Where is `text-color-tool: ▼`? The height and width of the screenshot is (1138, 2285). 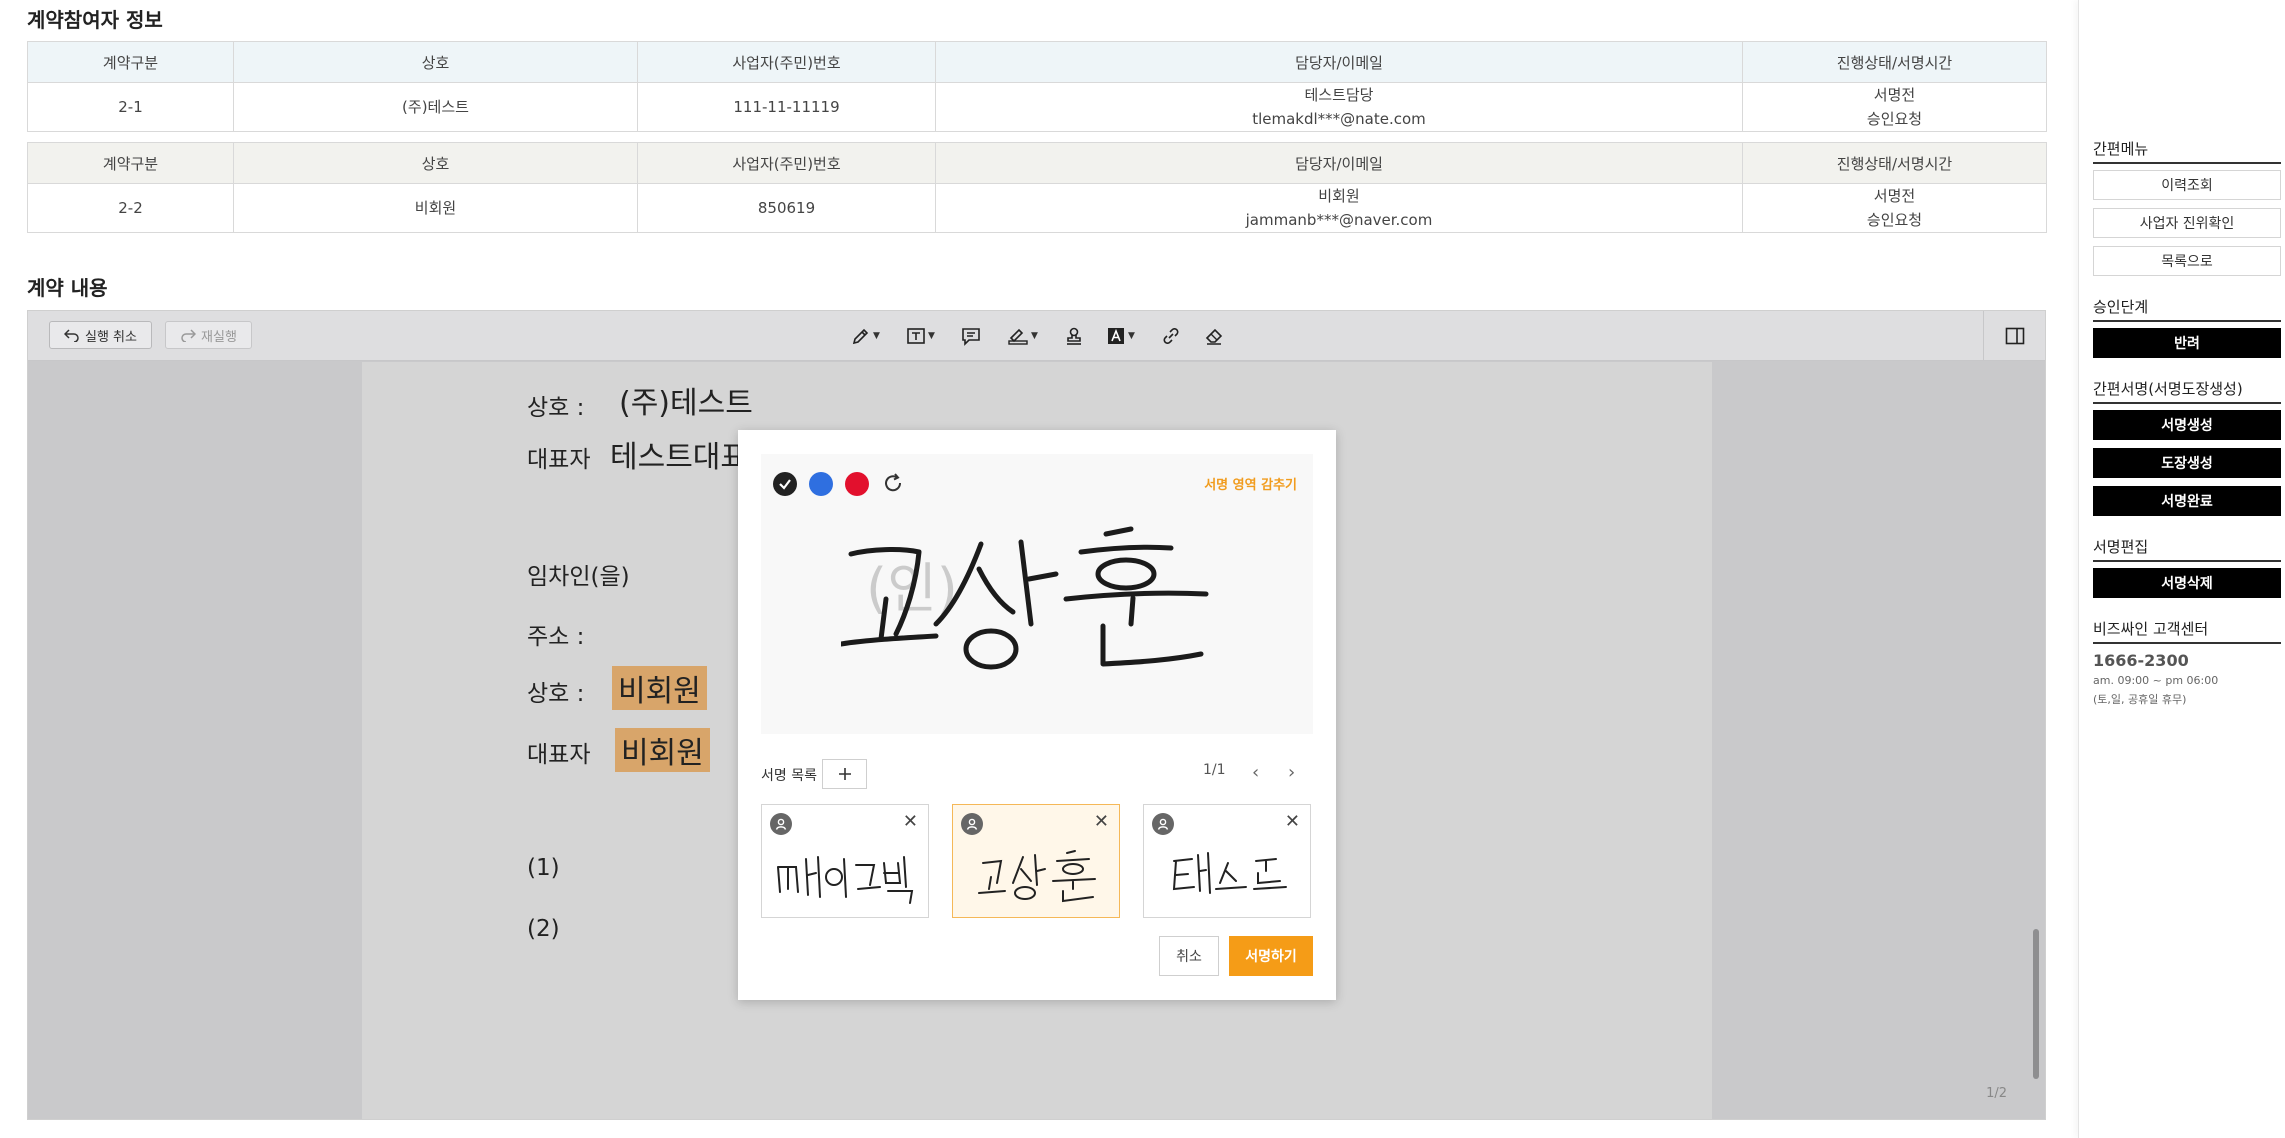
text-color-tool: ▼ is located at coordinates (1120, 336).